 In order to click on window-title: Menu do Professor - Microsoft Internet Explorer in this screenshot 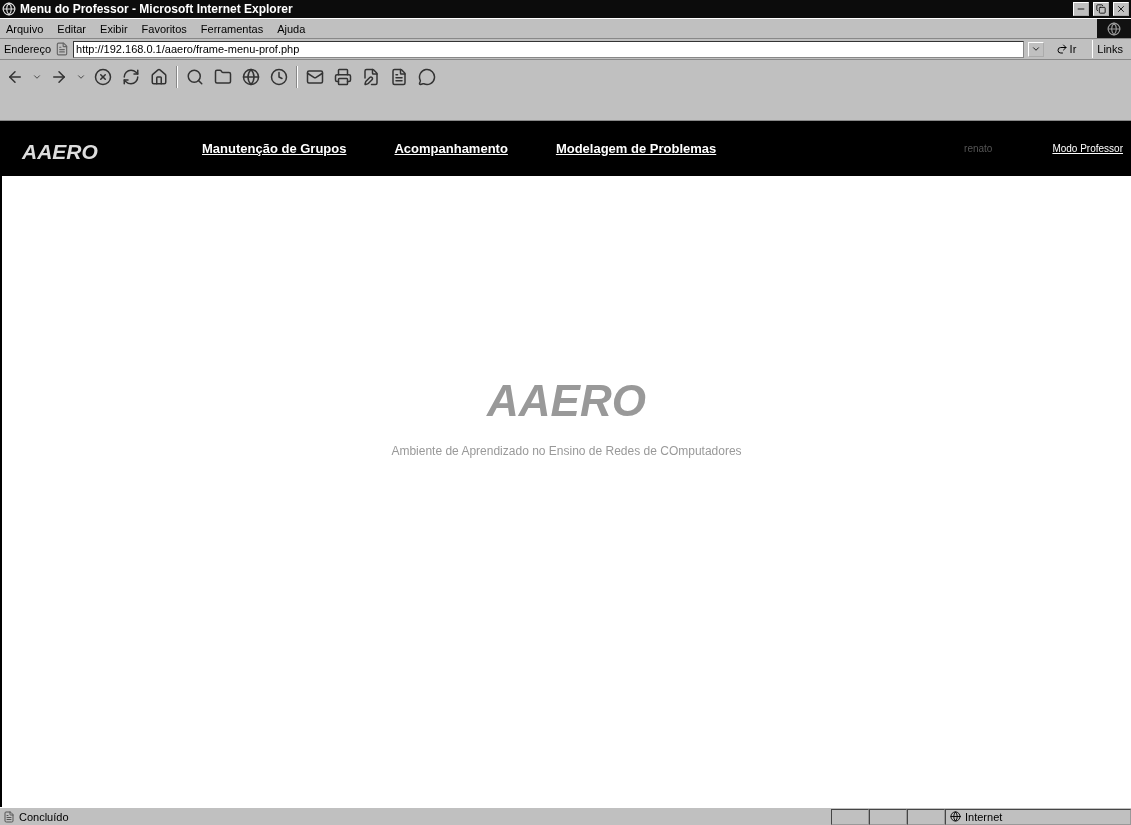, I will do `click(157, 9)`.